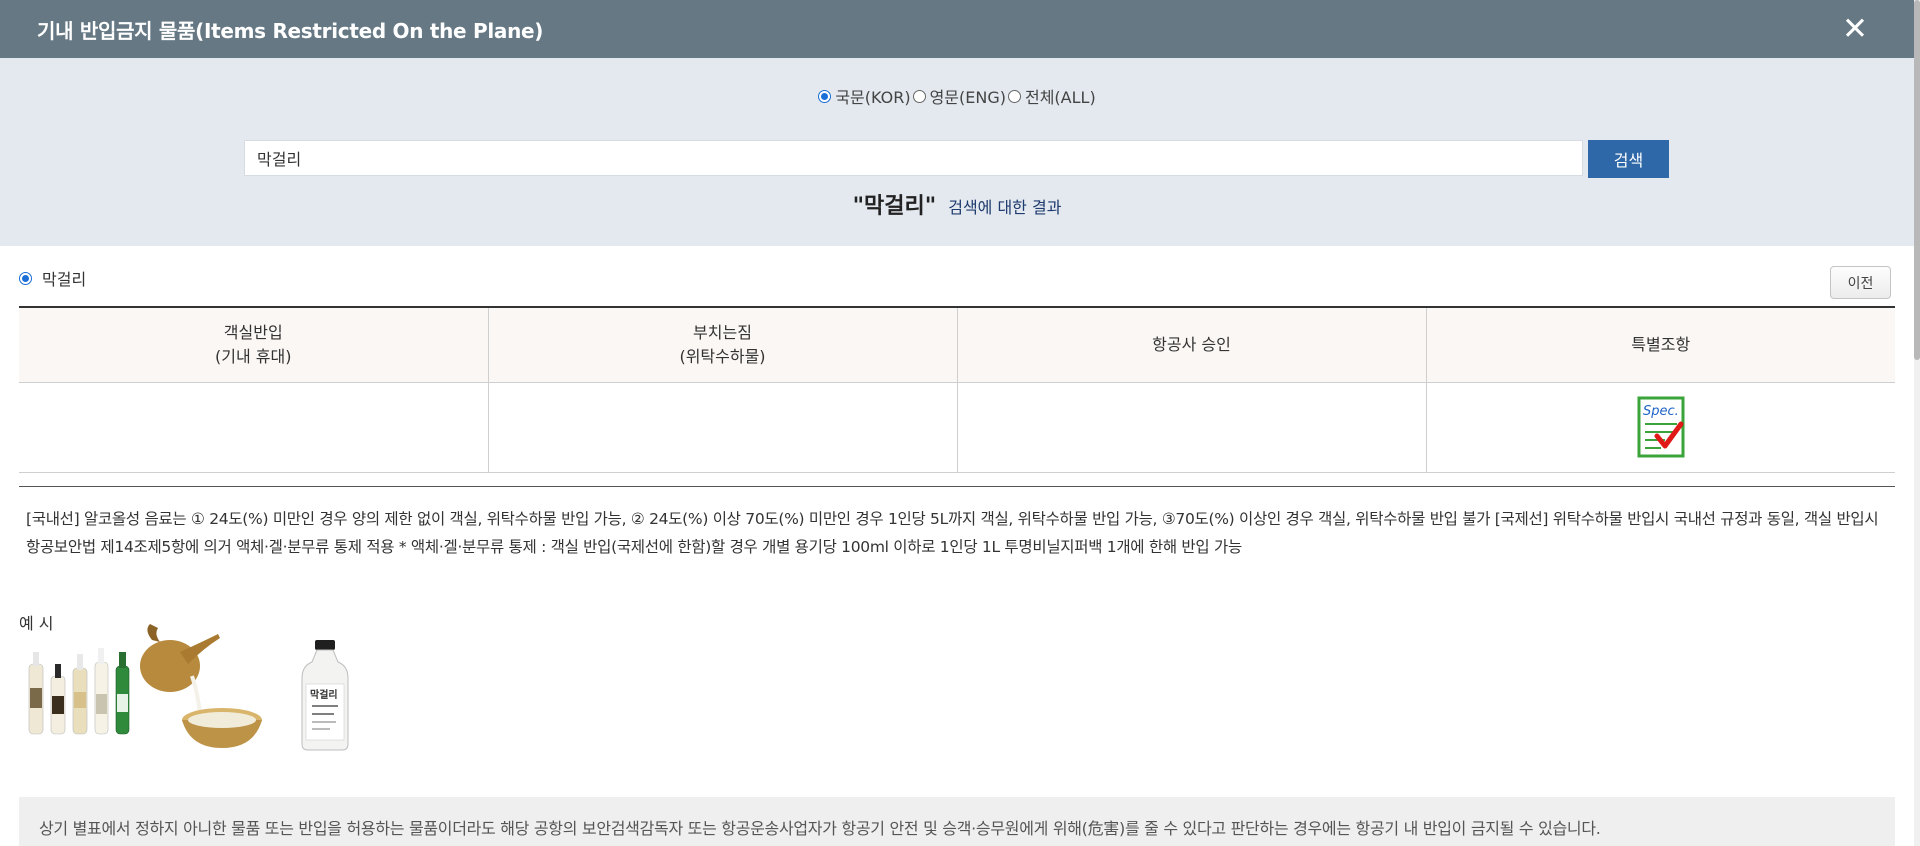 The image size is (1920, 846). What do you see at coordinates (1860, 282) in the screenshot?
I see `prev-button: 이전` at bounding box center [1860, 282].